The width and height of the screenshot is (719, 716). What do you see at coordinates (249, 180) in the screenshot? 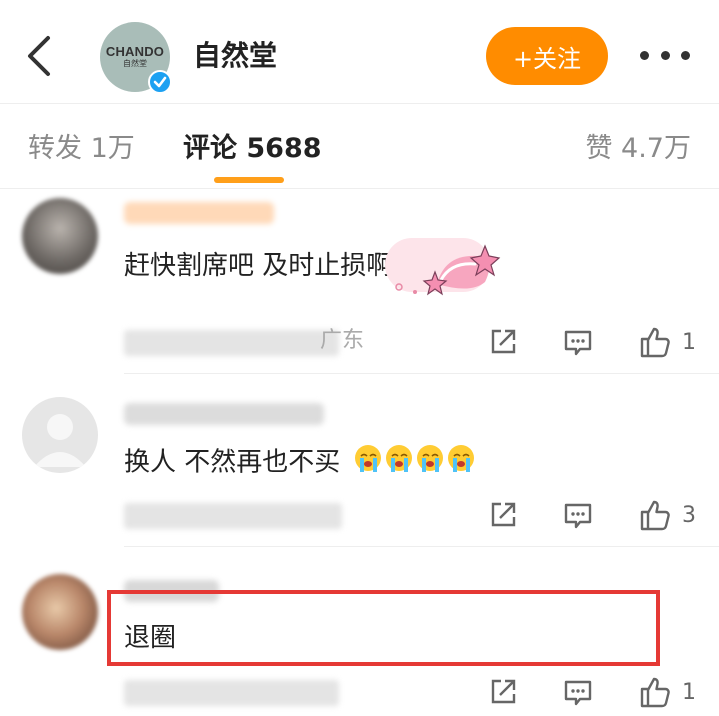
I see `active-tab-indicator` at bounding box center [249, 180].